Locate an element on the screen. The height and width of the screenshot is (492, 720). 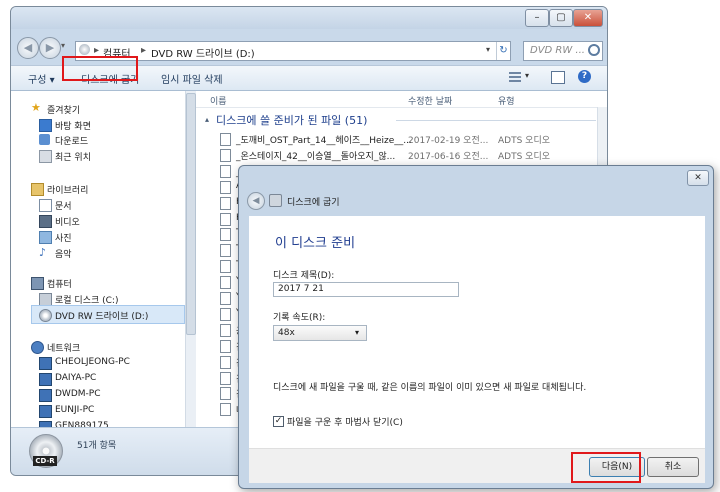
refresh-icon: ↻ is located at coordinates (503, 51).